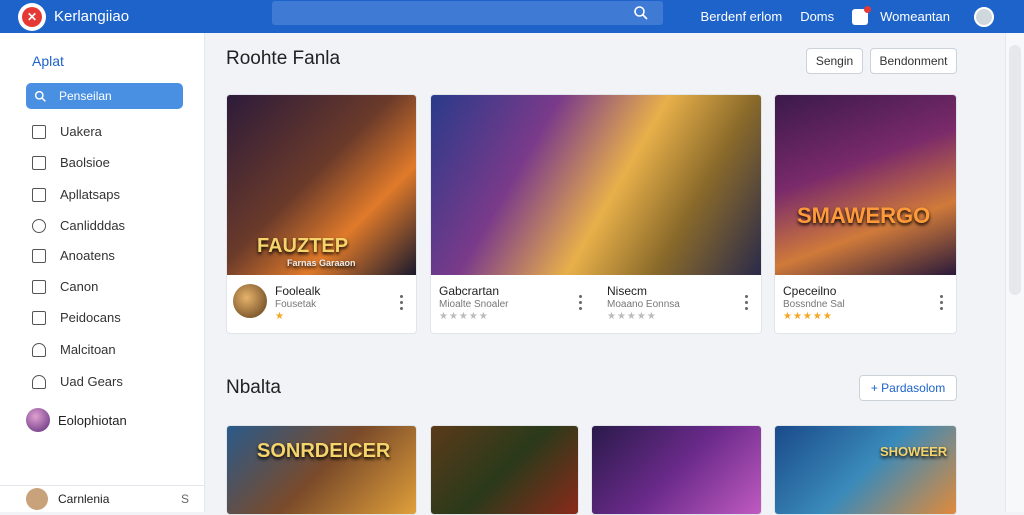  I want to click on sort-button: Sengin, so click(834, 61).